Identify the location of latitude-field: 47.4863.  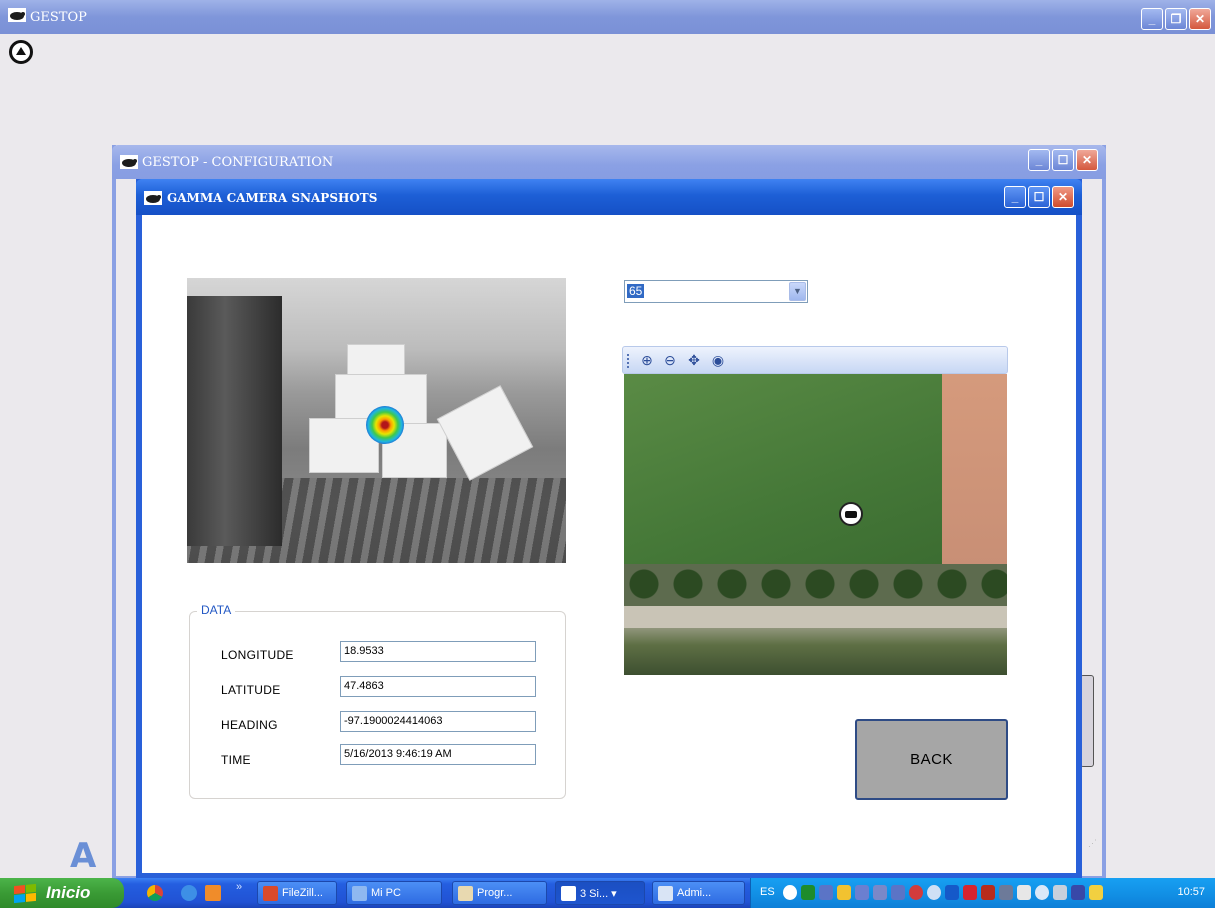
(438, 686).